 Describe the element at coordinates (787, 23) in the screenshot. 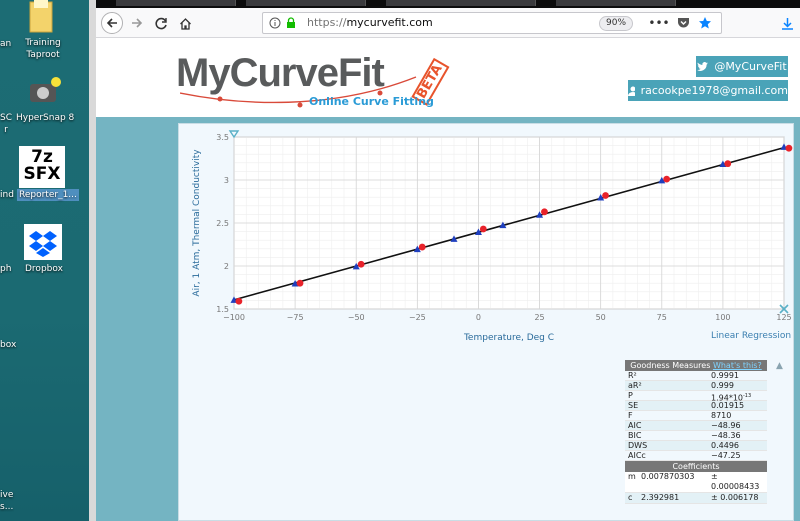

I see `downloads-button` at that location.